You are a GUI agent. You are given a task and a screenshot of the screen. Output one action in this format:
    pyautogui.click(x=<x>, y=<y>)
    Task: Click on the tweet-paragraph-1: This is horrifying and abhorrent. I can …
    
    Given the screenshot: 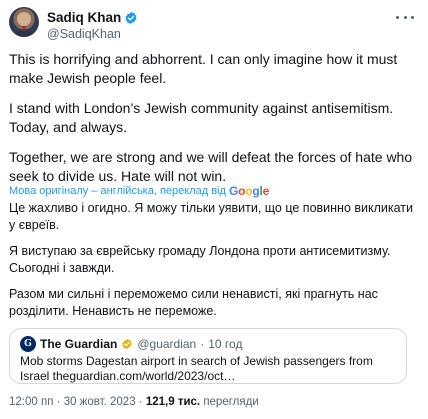 What is the action you would take?
    pyautogui.click(x=203, y=68)
    